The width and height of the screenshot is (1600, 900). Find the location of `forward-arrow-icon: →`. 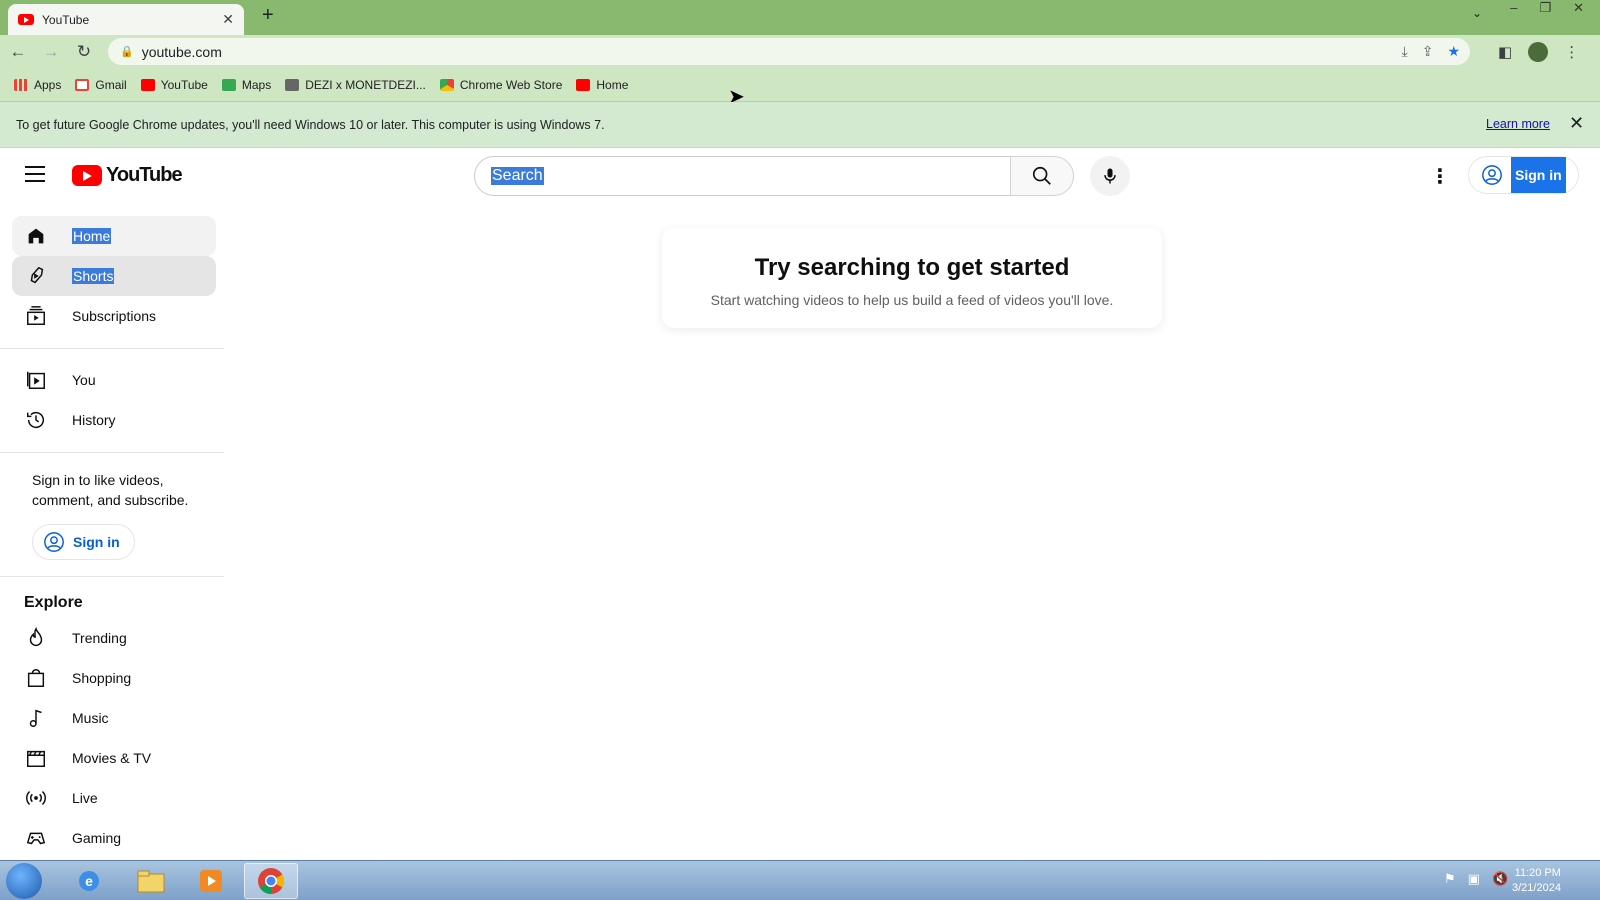

forward-arrow-icon: → is located at coordinates (51, 52).